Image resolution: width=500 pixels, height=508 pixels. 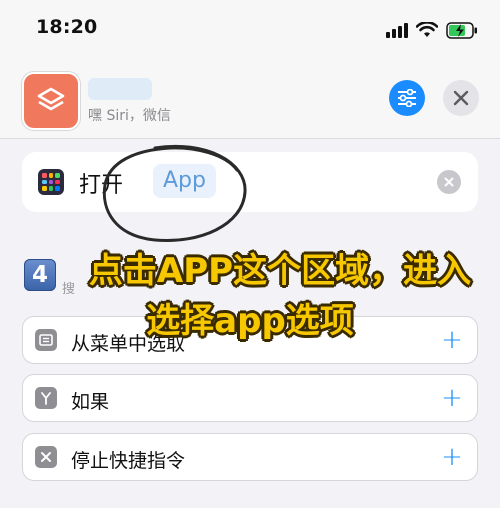 I want to click on close-icon, so click(x=461, y=98).